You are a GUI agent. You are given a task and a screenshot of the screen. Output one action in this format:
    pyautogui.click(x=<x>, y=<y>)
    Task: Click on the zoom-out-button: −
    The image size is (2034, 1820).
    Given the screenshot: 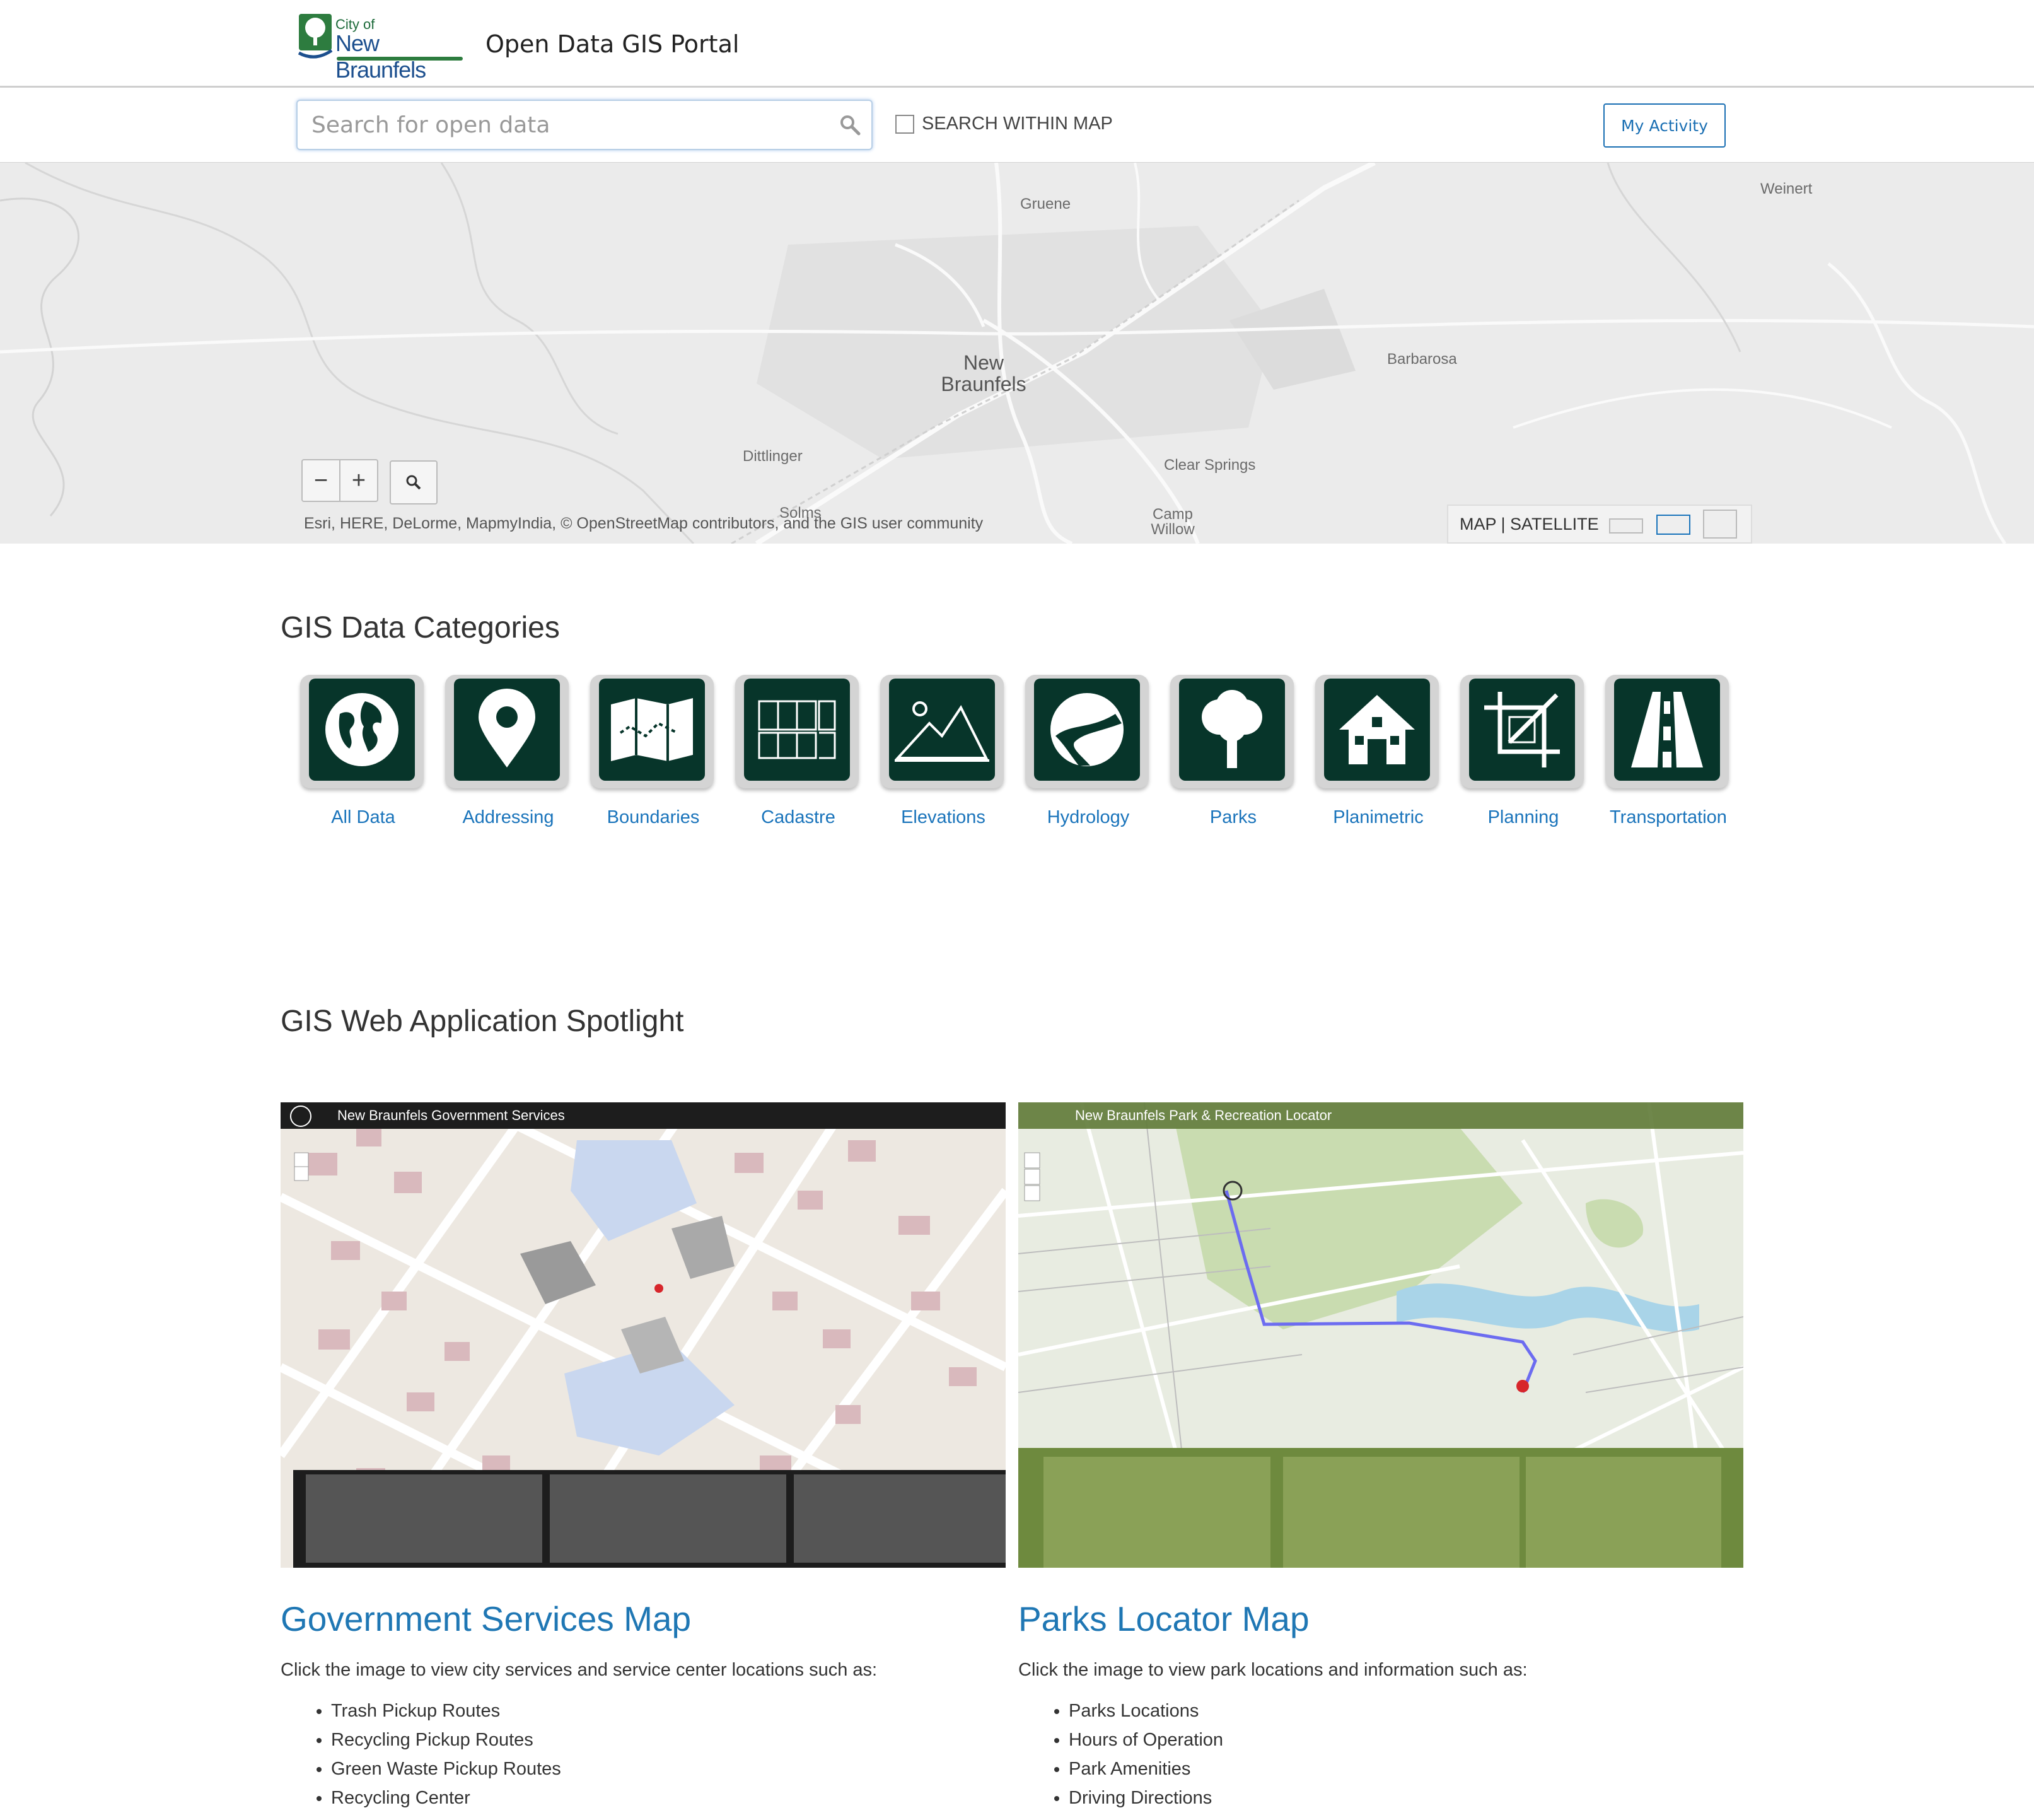 What is the action you would take?
    pyautogui.click(x=321, y=480)
    